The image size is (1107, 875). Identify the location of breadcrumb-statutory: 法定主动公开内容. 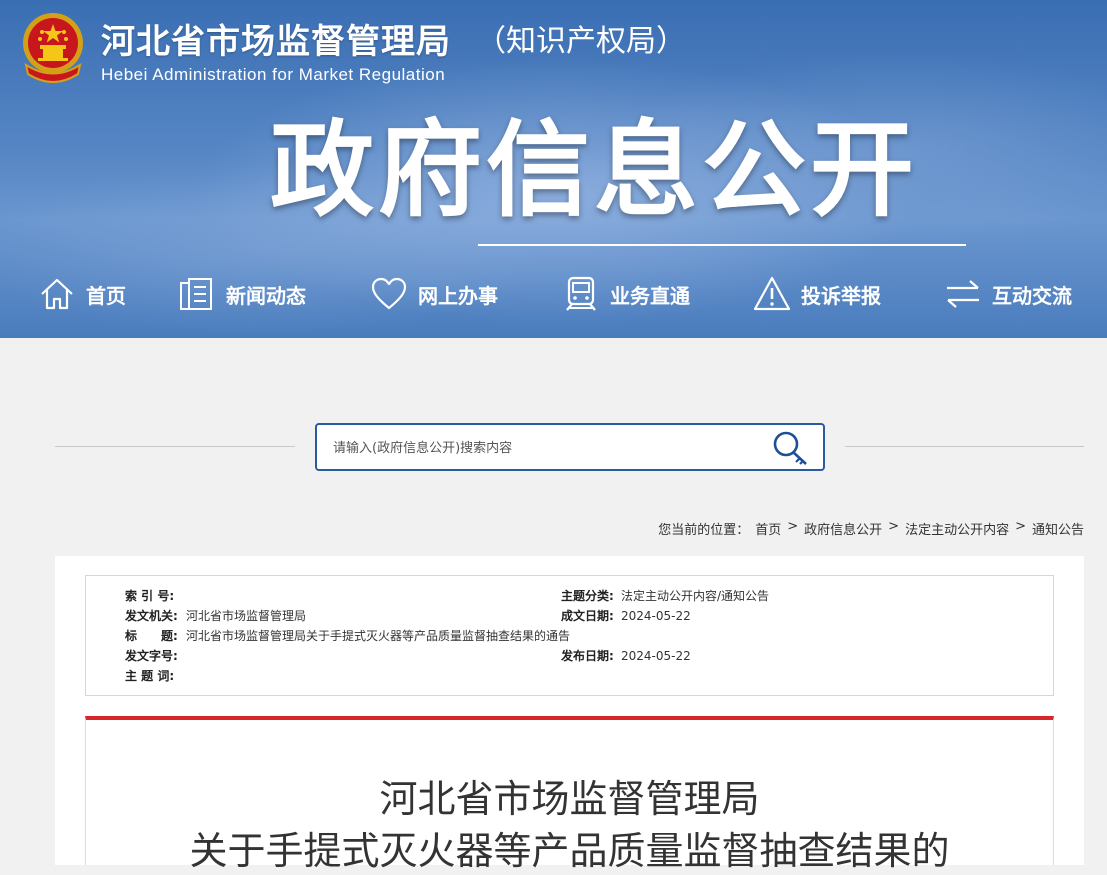
(957, 528).